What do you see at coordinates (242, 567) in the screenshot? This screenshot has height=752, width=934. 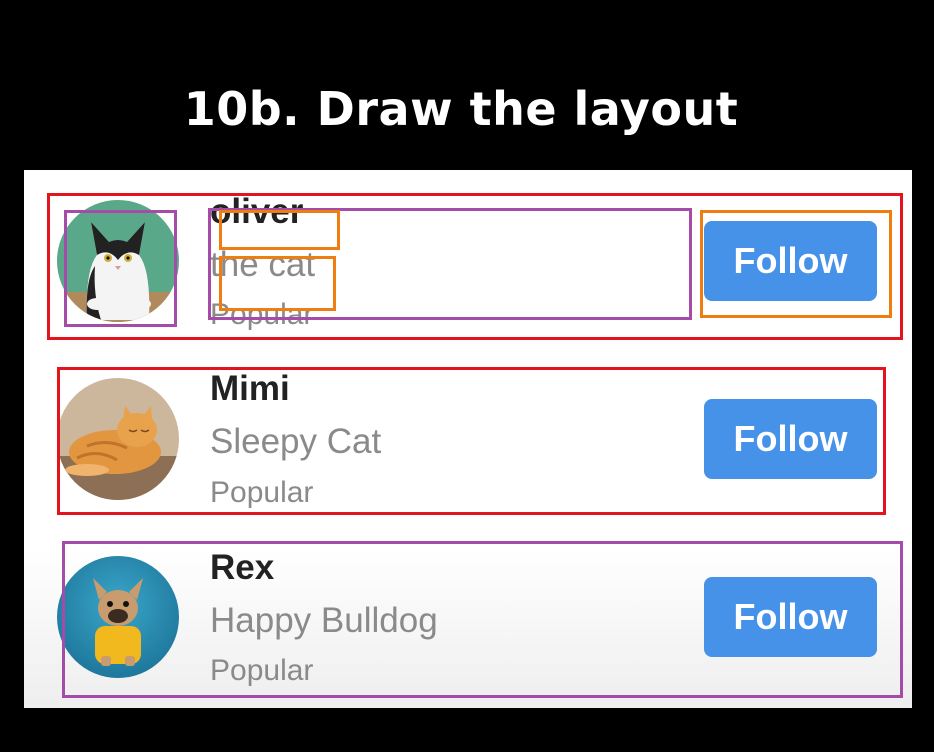 I see `user-name-rex: Rex` at bounding box center [242, 567].